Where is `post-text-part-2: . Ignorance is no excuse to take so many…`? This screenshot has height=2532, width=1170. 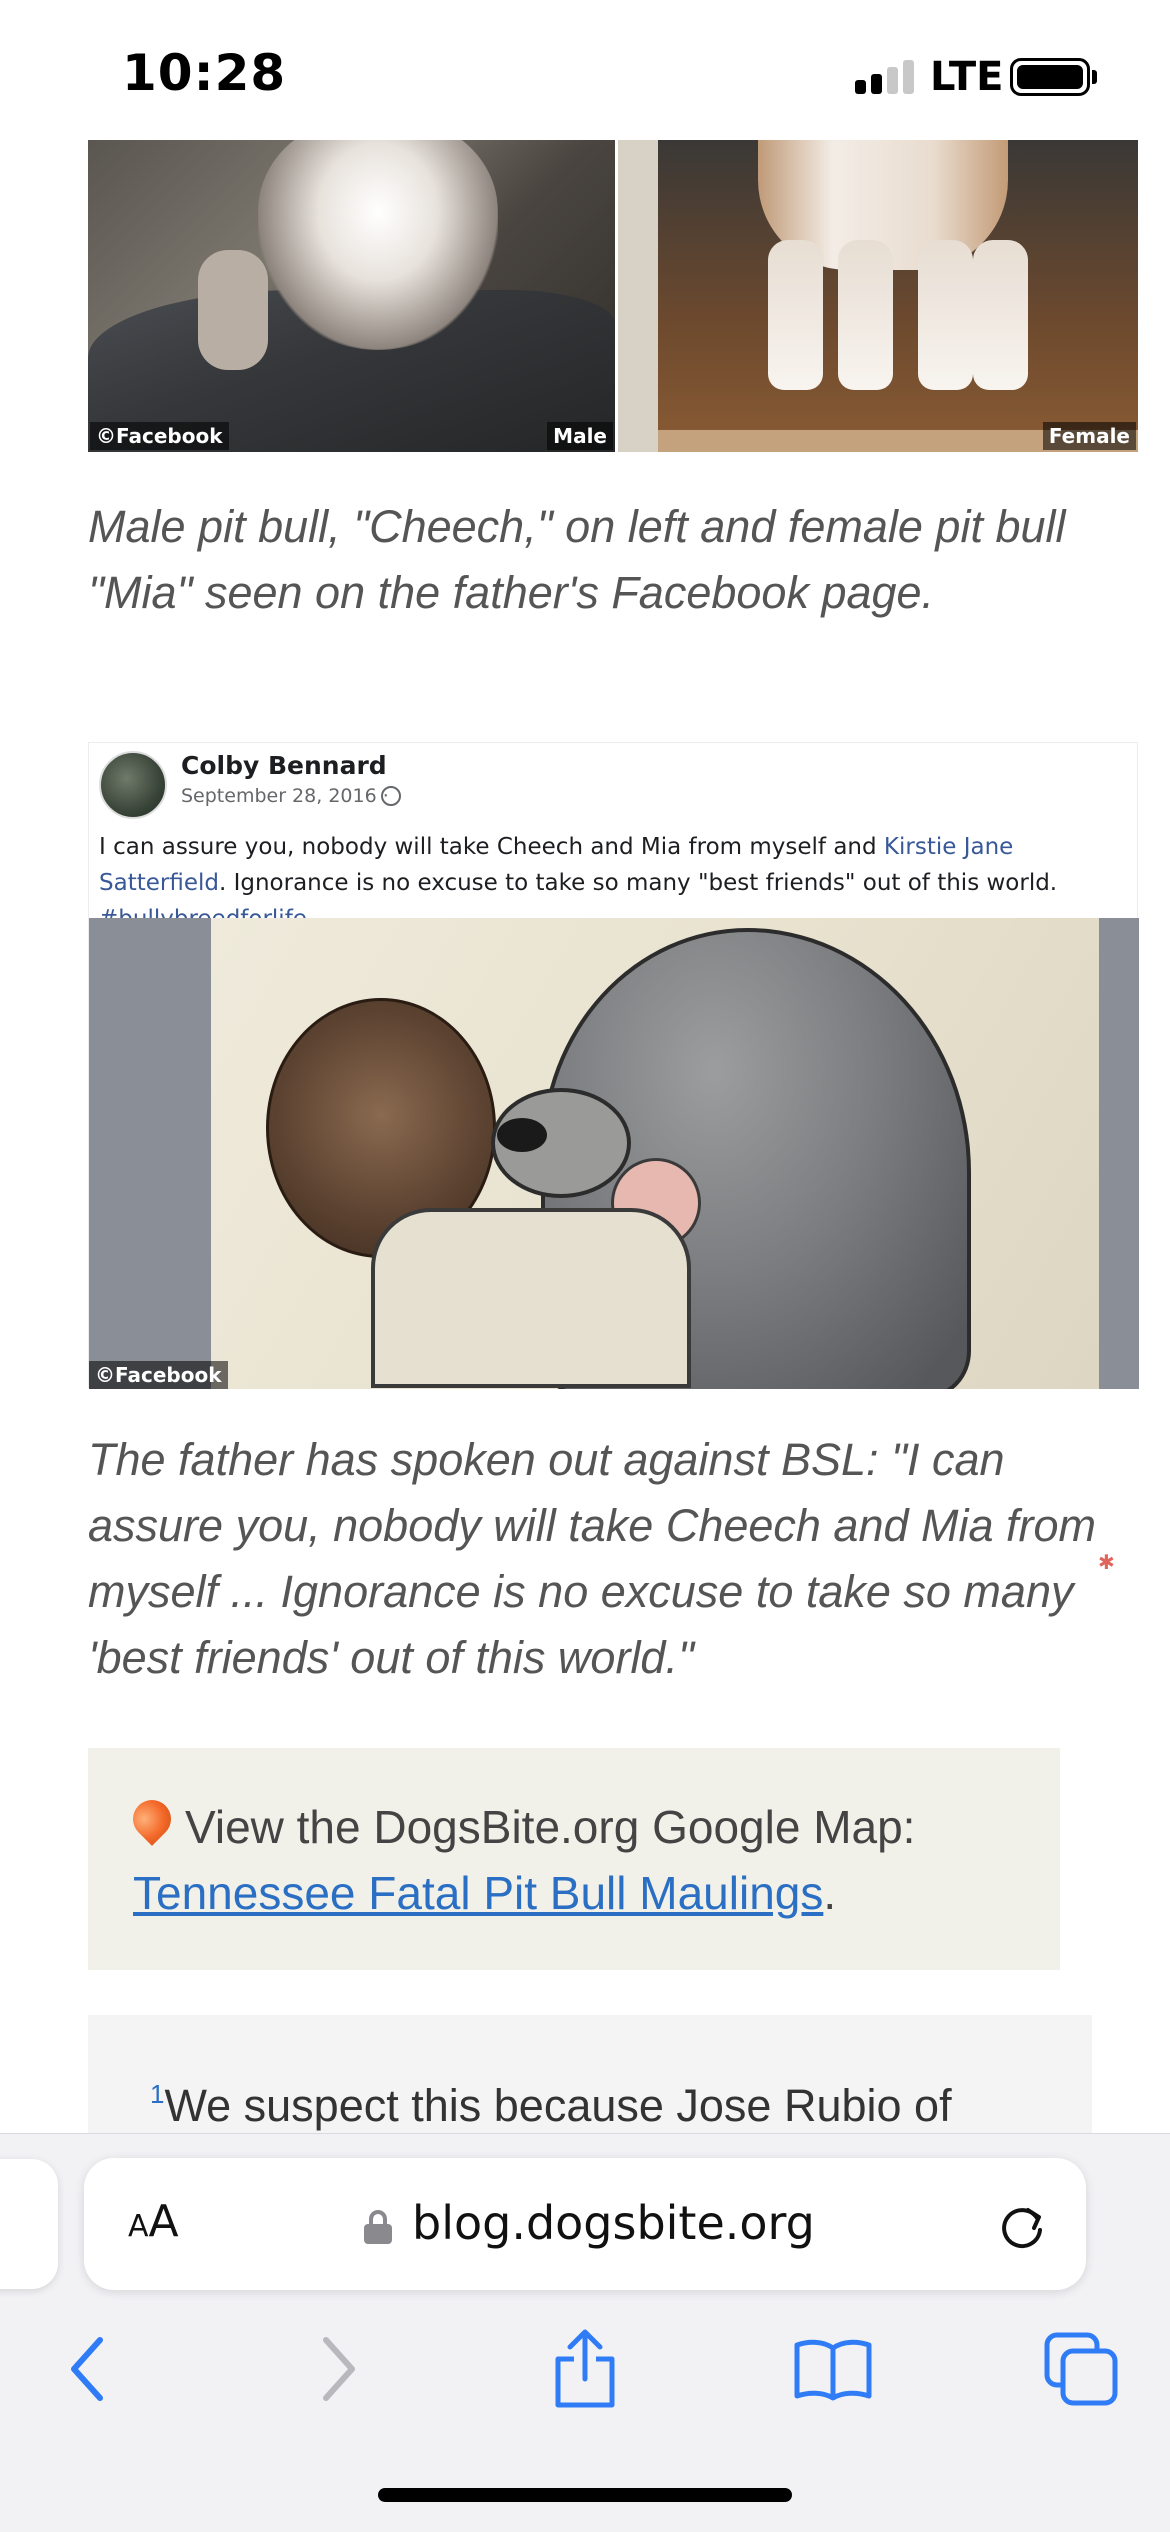 post-text-part-2: . Ignorance is no excuse to take so many… is located at coordinates (638, 883).